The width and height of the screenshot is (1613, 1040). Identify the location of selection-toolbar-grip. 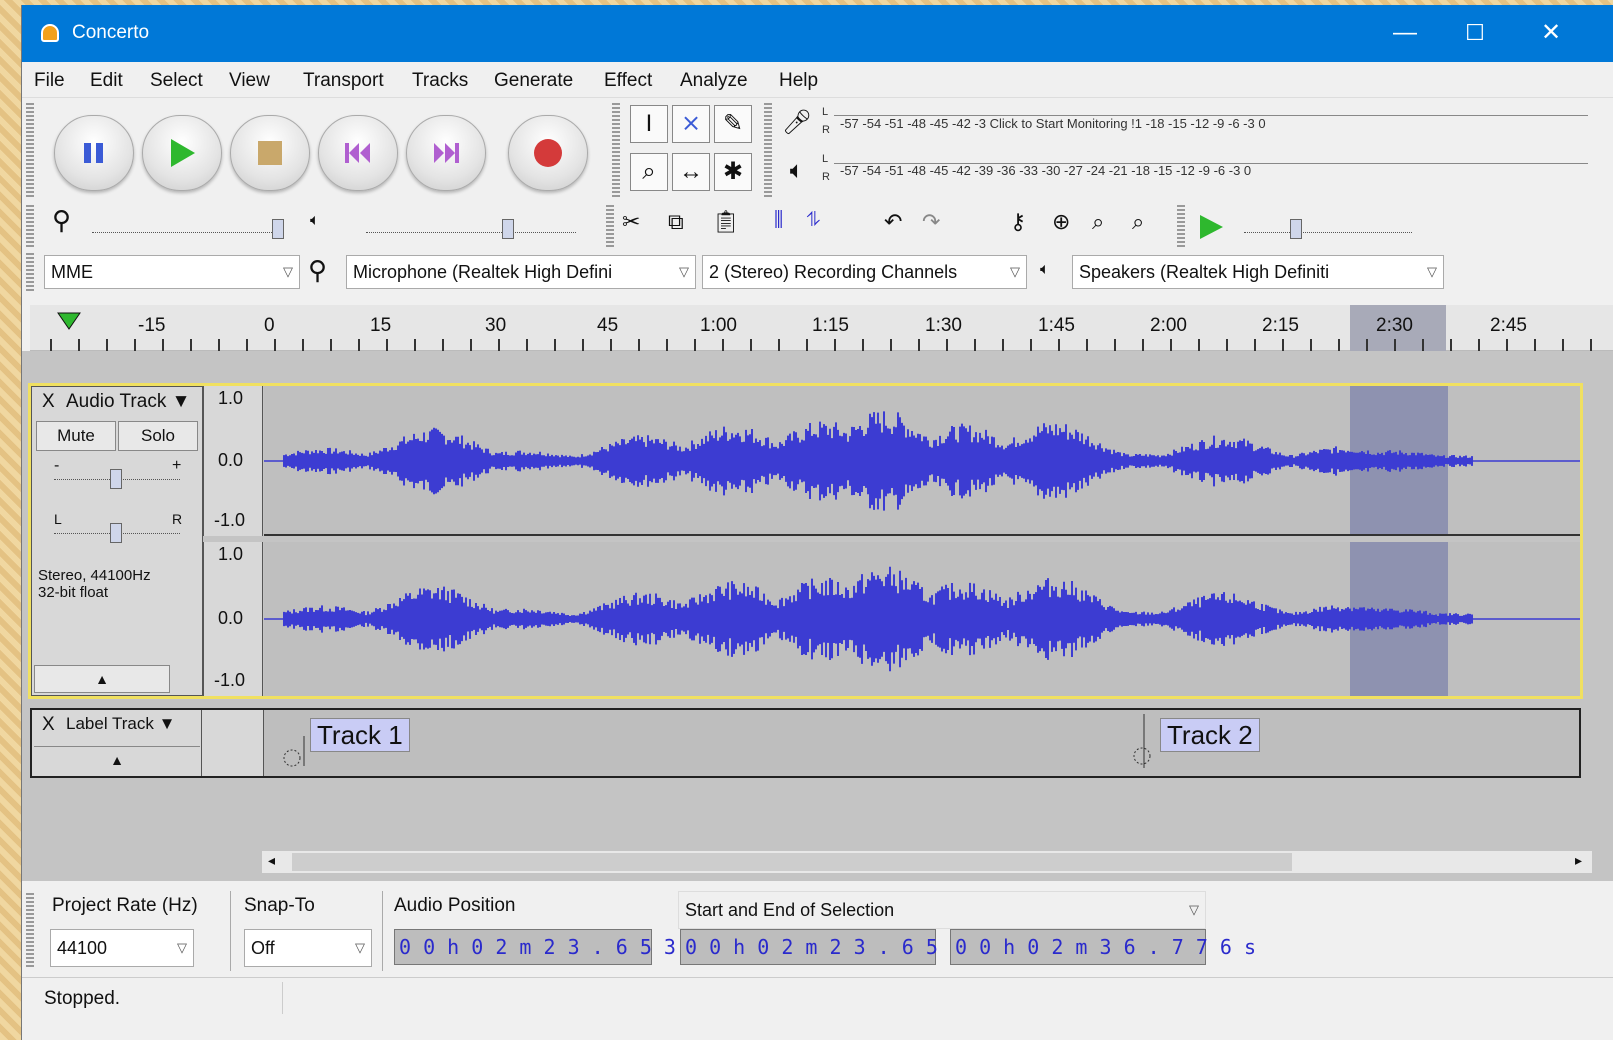
(30, 931).